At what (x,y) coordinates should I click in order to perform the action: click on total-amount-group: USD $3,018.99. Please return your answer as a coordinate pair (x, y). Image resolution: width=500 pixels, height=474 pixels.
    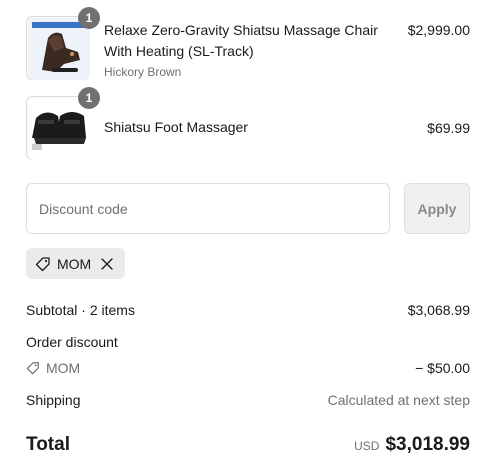
    Looking at the image, I should click on (412, 445).